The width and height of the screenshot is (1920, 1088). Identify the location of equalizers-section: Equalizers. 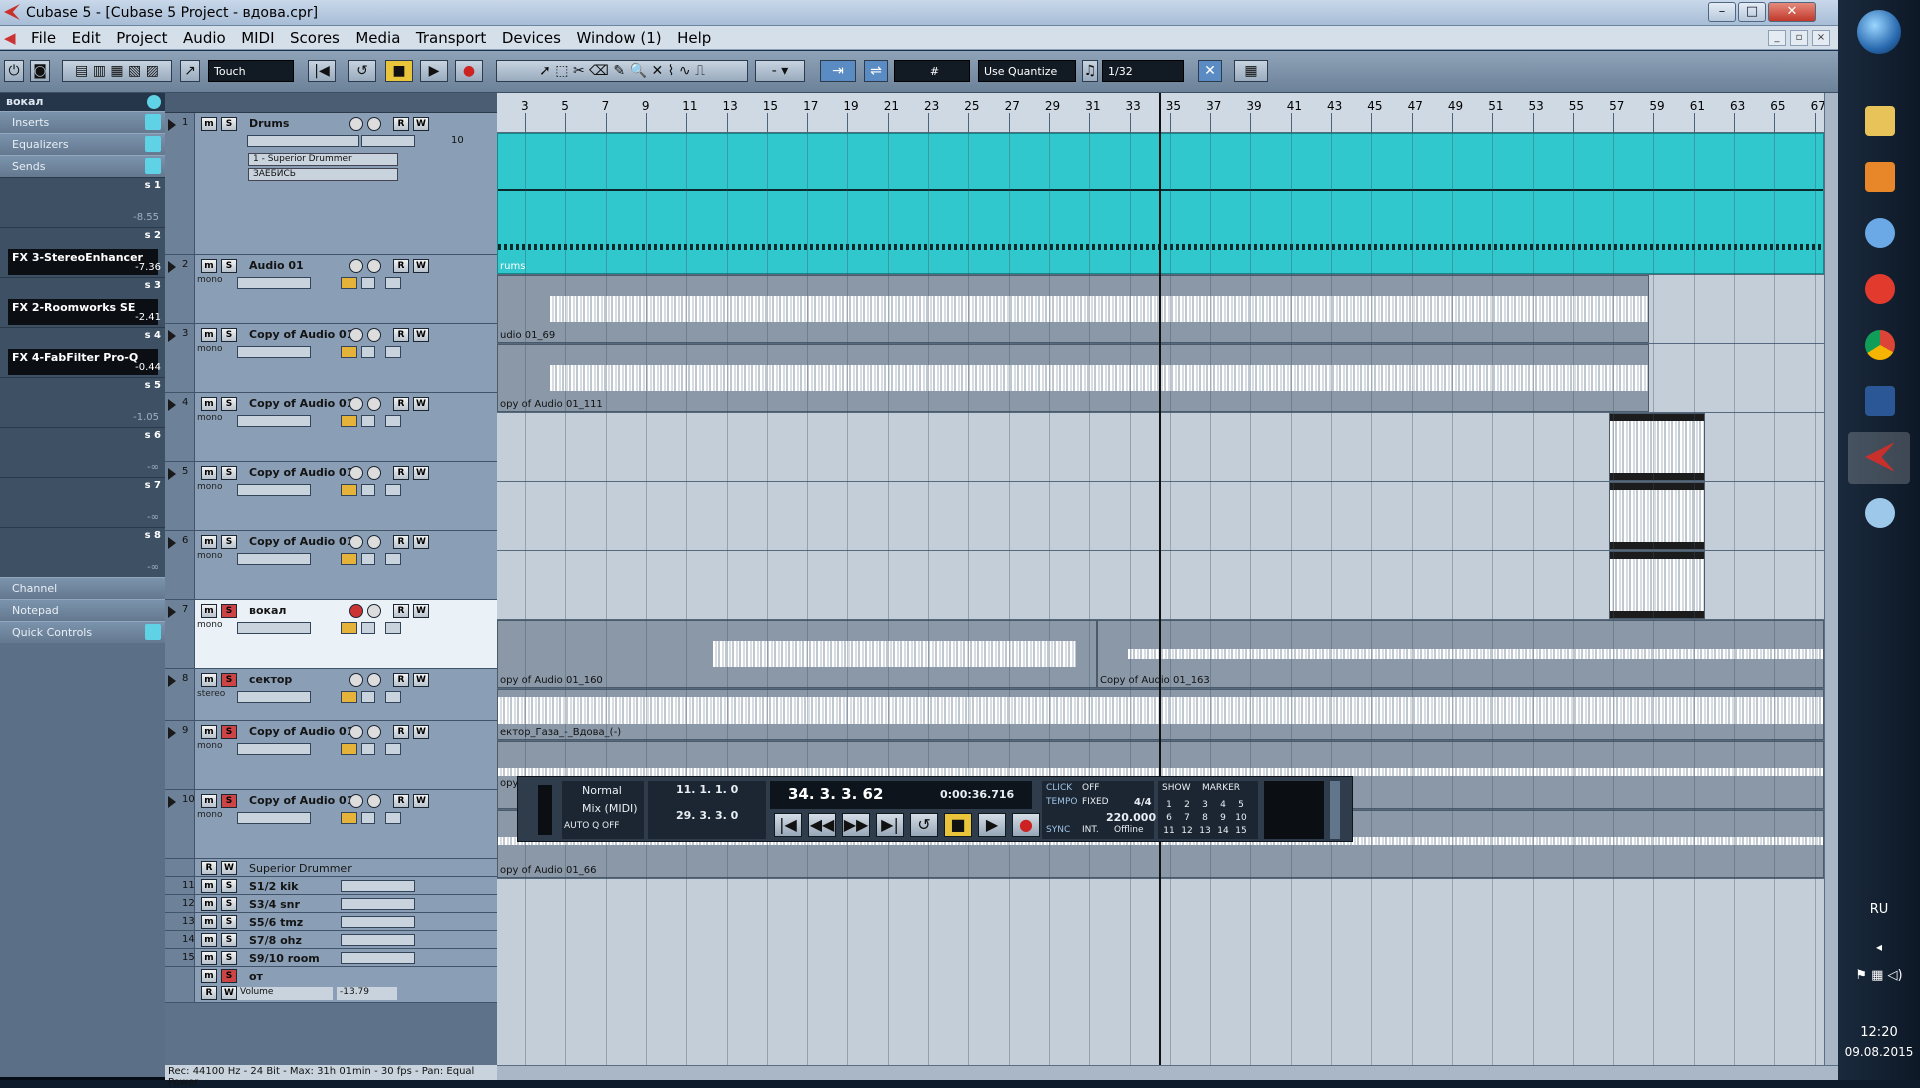
(82, 144).